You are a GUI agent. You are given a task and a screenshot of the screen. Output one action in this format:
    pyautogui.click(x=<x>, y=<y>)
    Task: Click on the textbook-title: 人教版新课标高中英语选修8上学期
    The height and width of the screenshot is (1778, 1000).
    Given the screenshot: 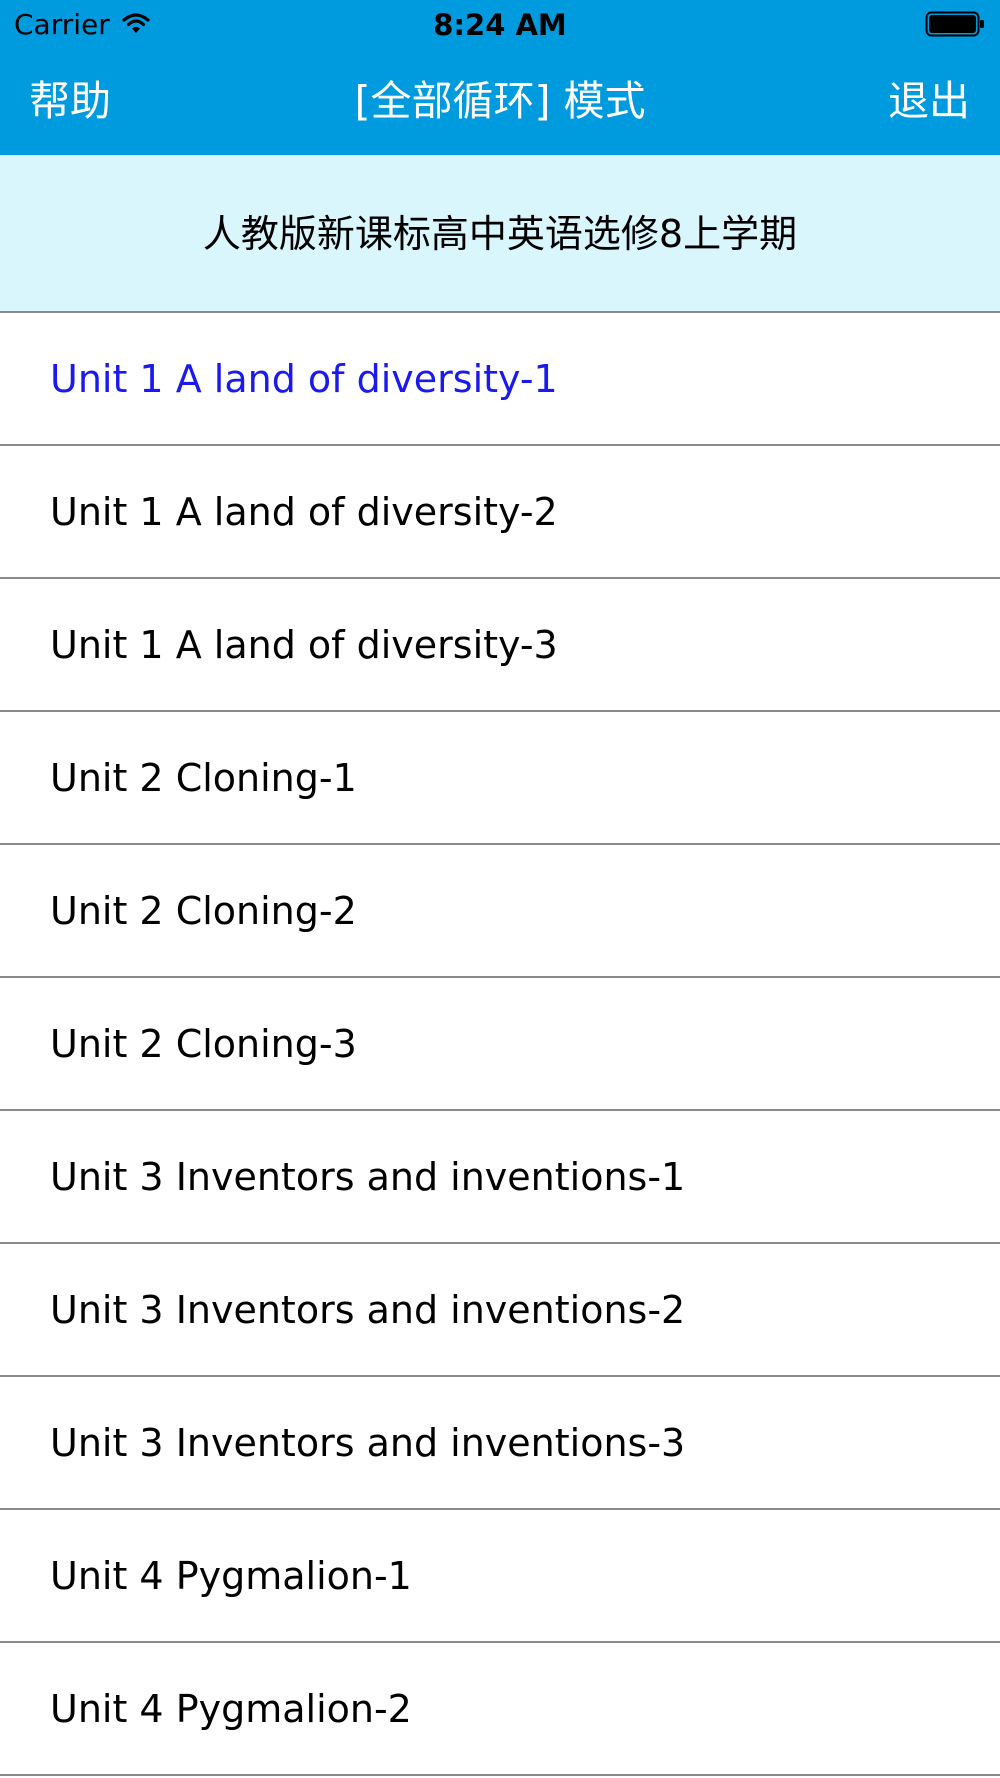 What is the action you would take?
    pyautogui.click(x=500, y=234)
    